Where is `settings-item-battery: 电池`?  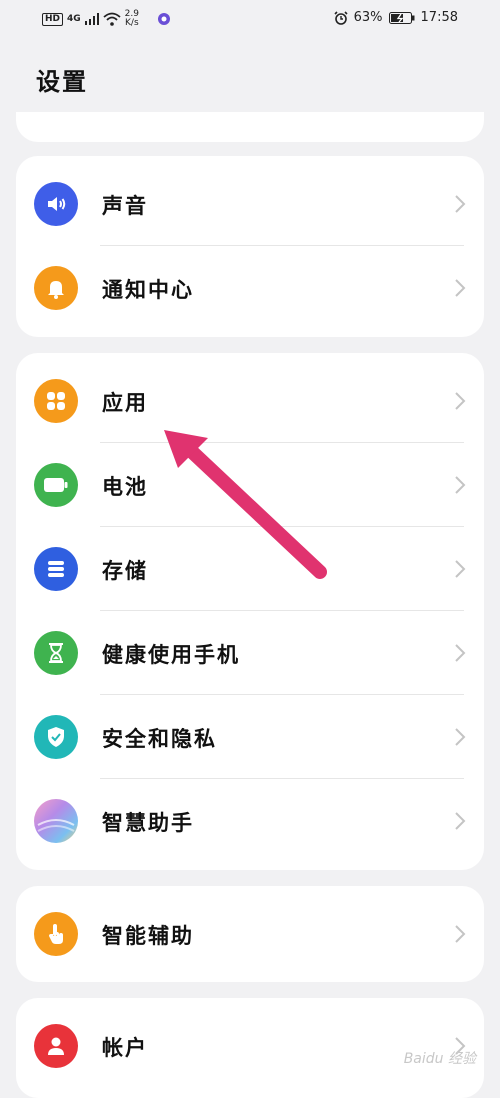 settings-item-battery: 电池 is located at coordinates (250, 485).